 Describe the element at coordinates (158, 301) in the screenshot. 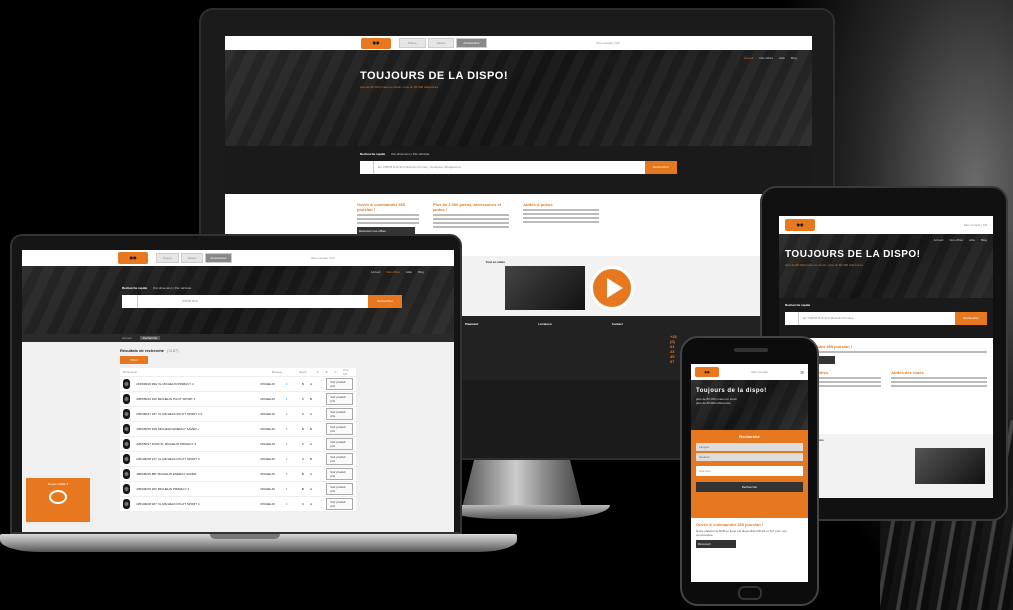

I see `search-brand-input: Michelin` at that location.